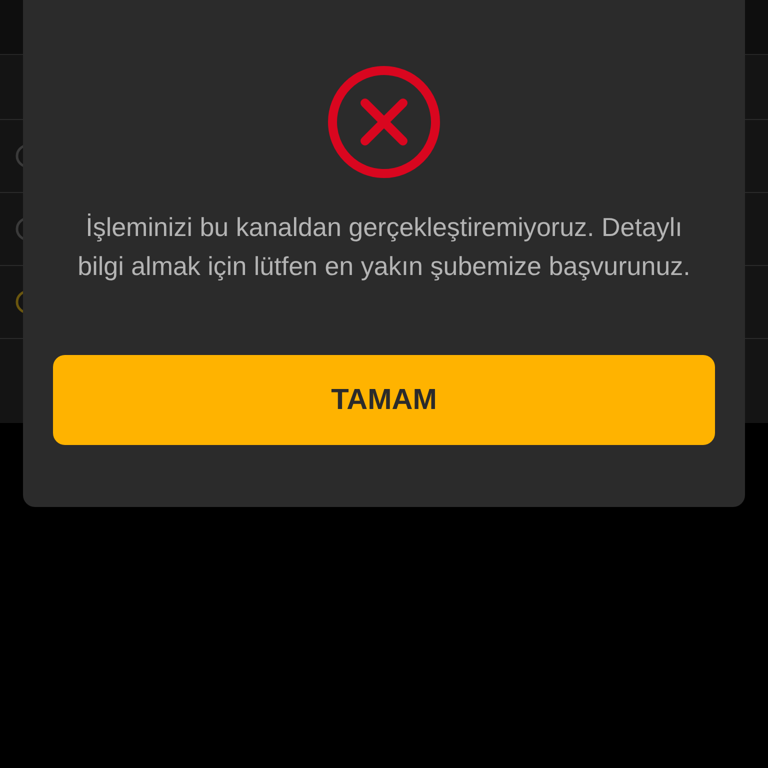  Describe the element at coordinates (384, 122) in the screenshot. I see `error-icon` at that location.